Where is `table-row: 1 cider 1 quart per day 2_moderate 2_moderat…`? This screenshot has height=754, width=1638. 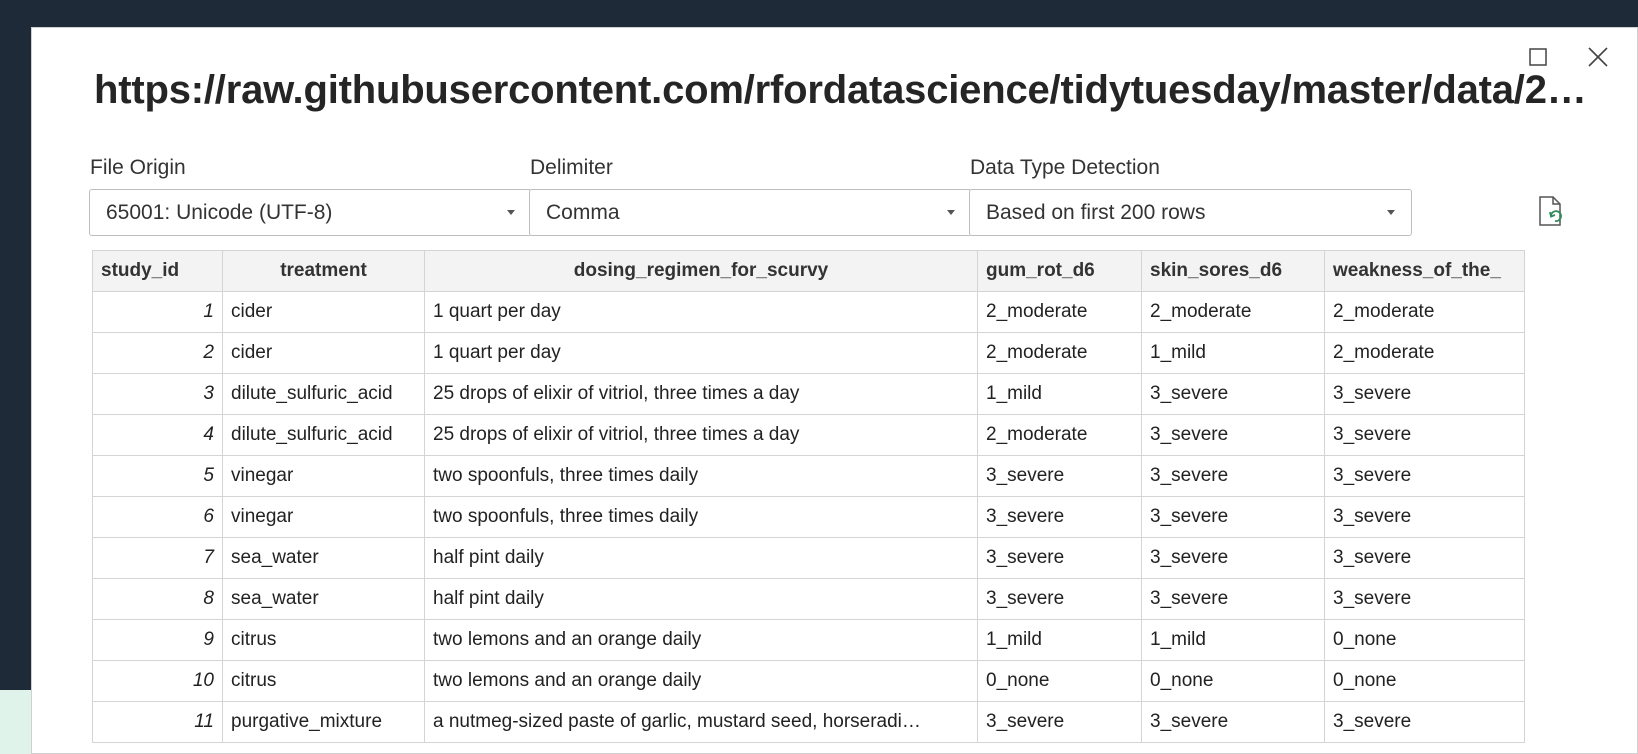 table-row: 1 cider 1 quart per day 2_moderate 2_moderat… is located at coordinates (808, 312).